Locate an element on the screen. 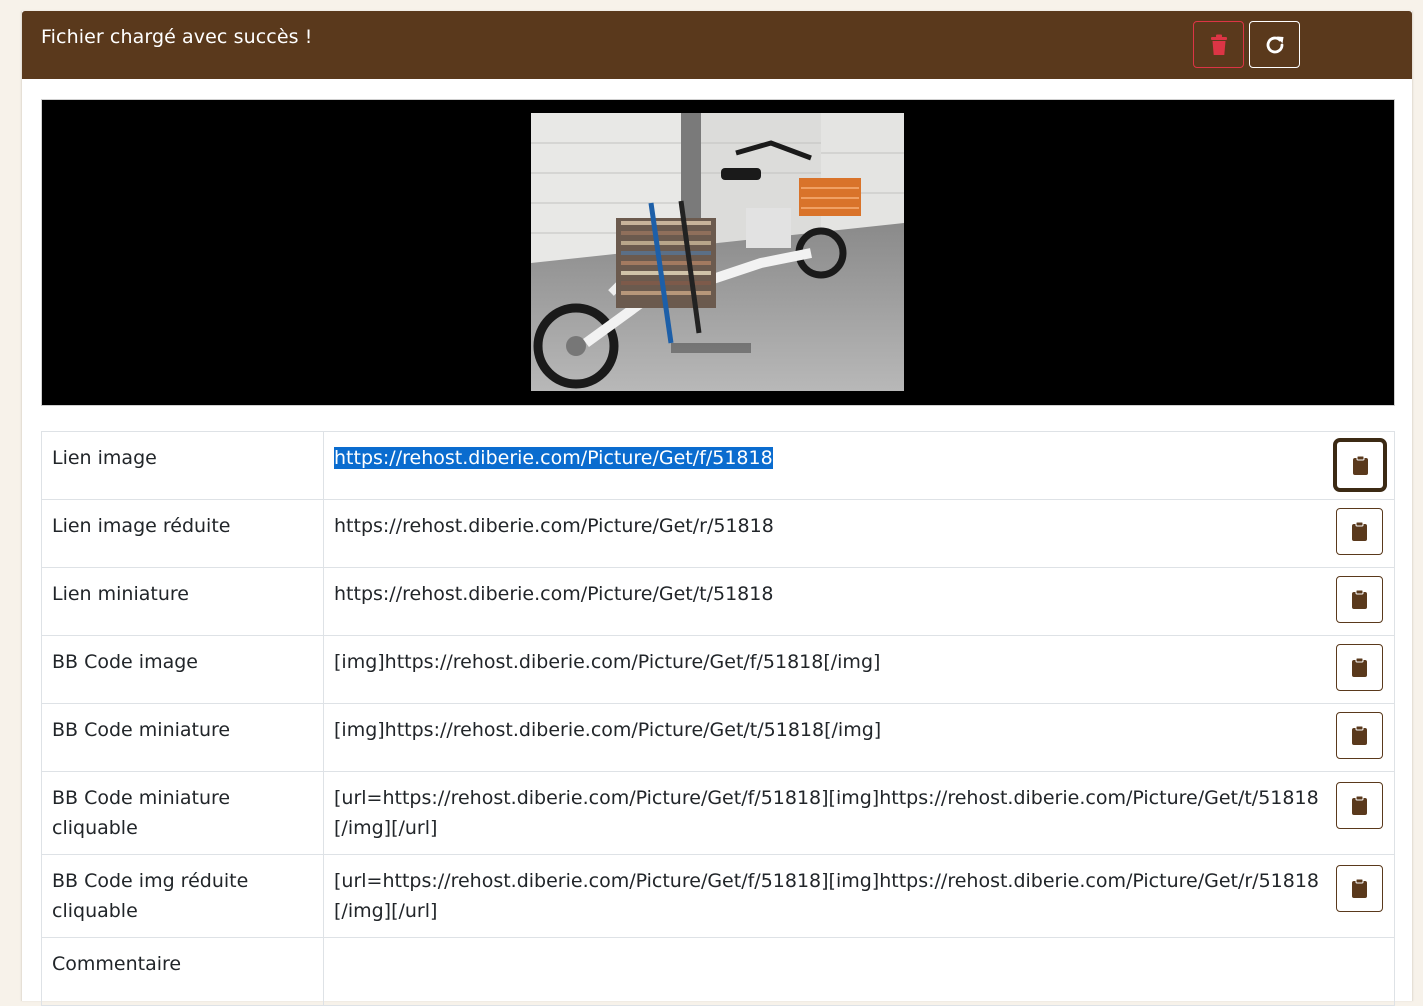 This screenshot has width=1423, height=1006. row-label: BB Code image is located at coordinates (182, 669).